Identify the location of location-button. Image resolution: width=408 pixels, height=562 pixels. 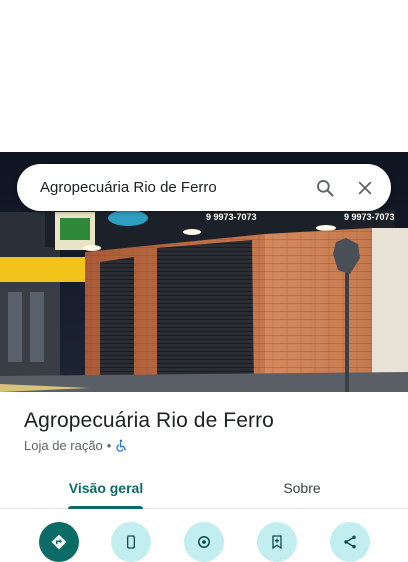
(204, 542).